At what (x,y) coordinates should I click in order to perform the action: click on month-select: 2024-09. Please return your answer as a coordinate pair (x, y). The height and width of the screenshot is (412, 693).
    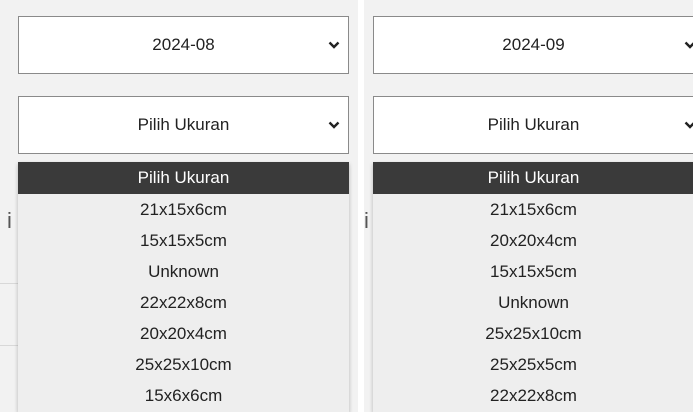
    Looking at the image, I should click on (533, 45).